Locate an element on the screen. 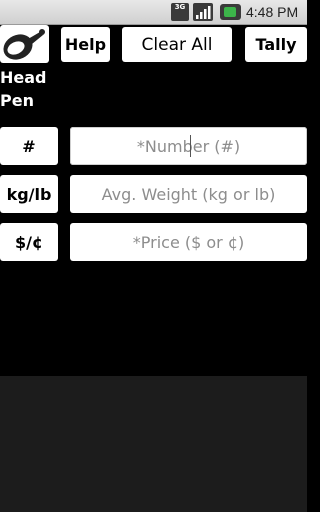 The height and width of the screenshot is (512, 320). ham-icon is located at coordinates (24, 44).